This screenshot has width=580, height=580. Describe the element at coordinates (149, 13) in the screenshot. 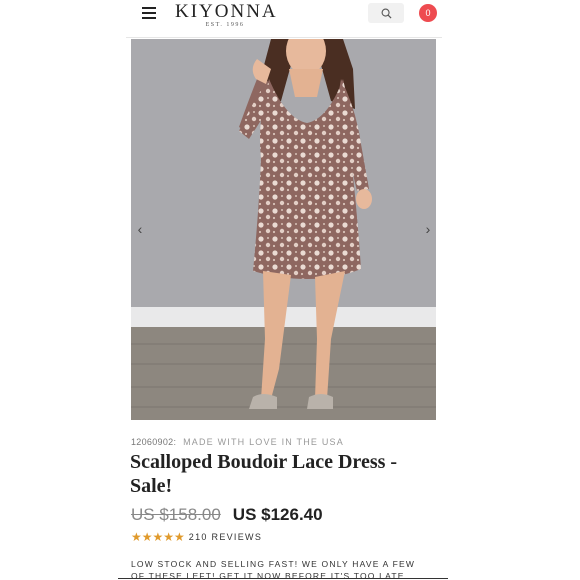

I see `hamburger-icon` at that location.